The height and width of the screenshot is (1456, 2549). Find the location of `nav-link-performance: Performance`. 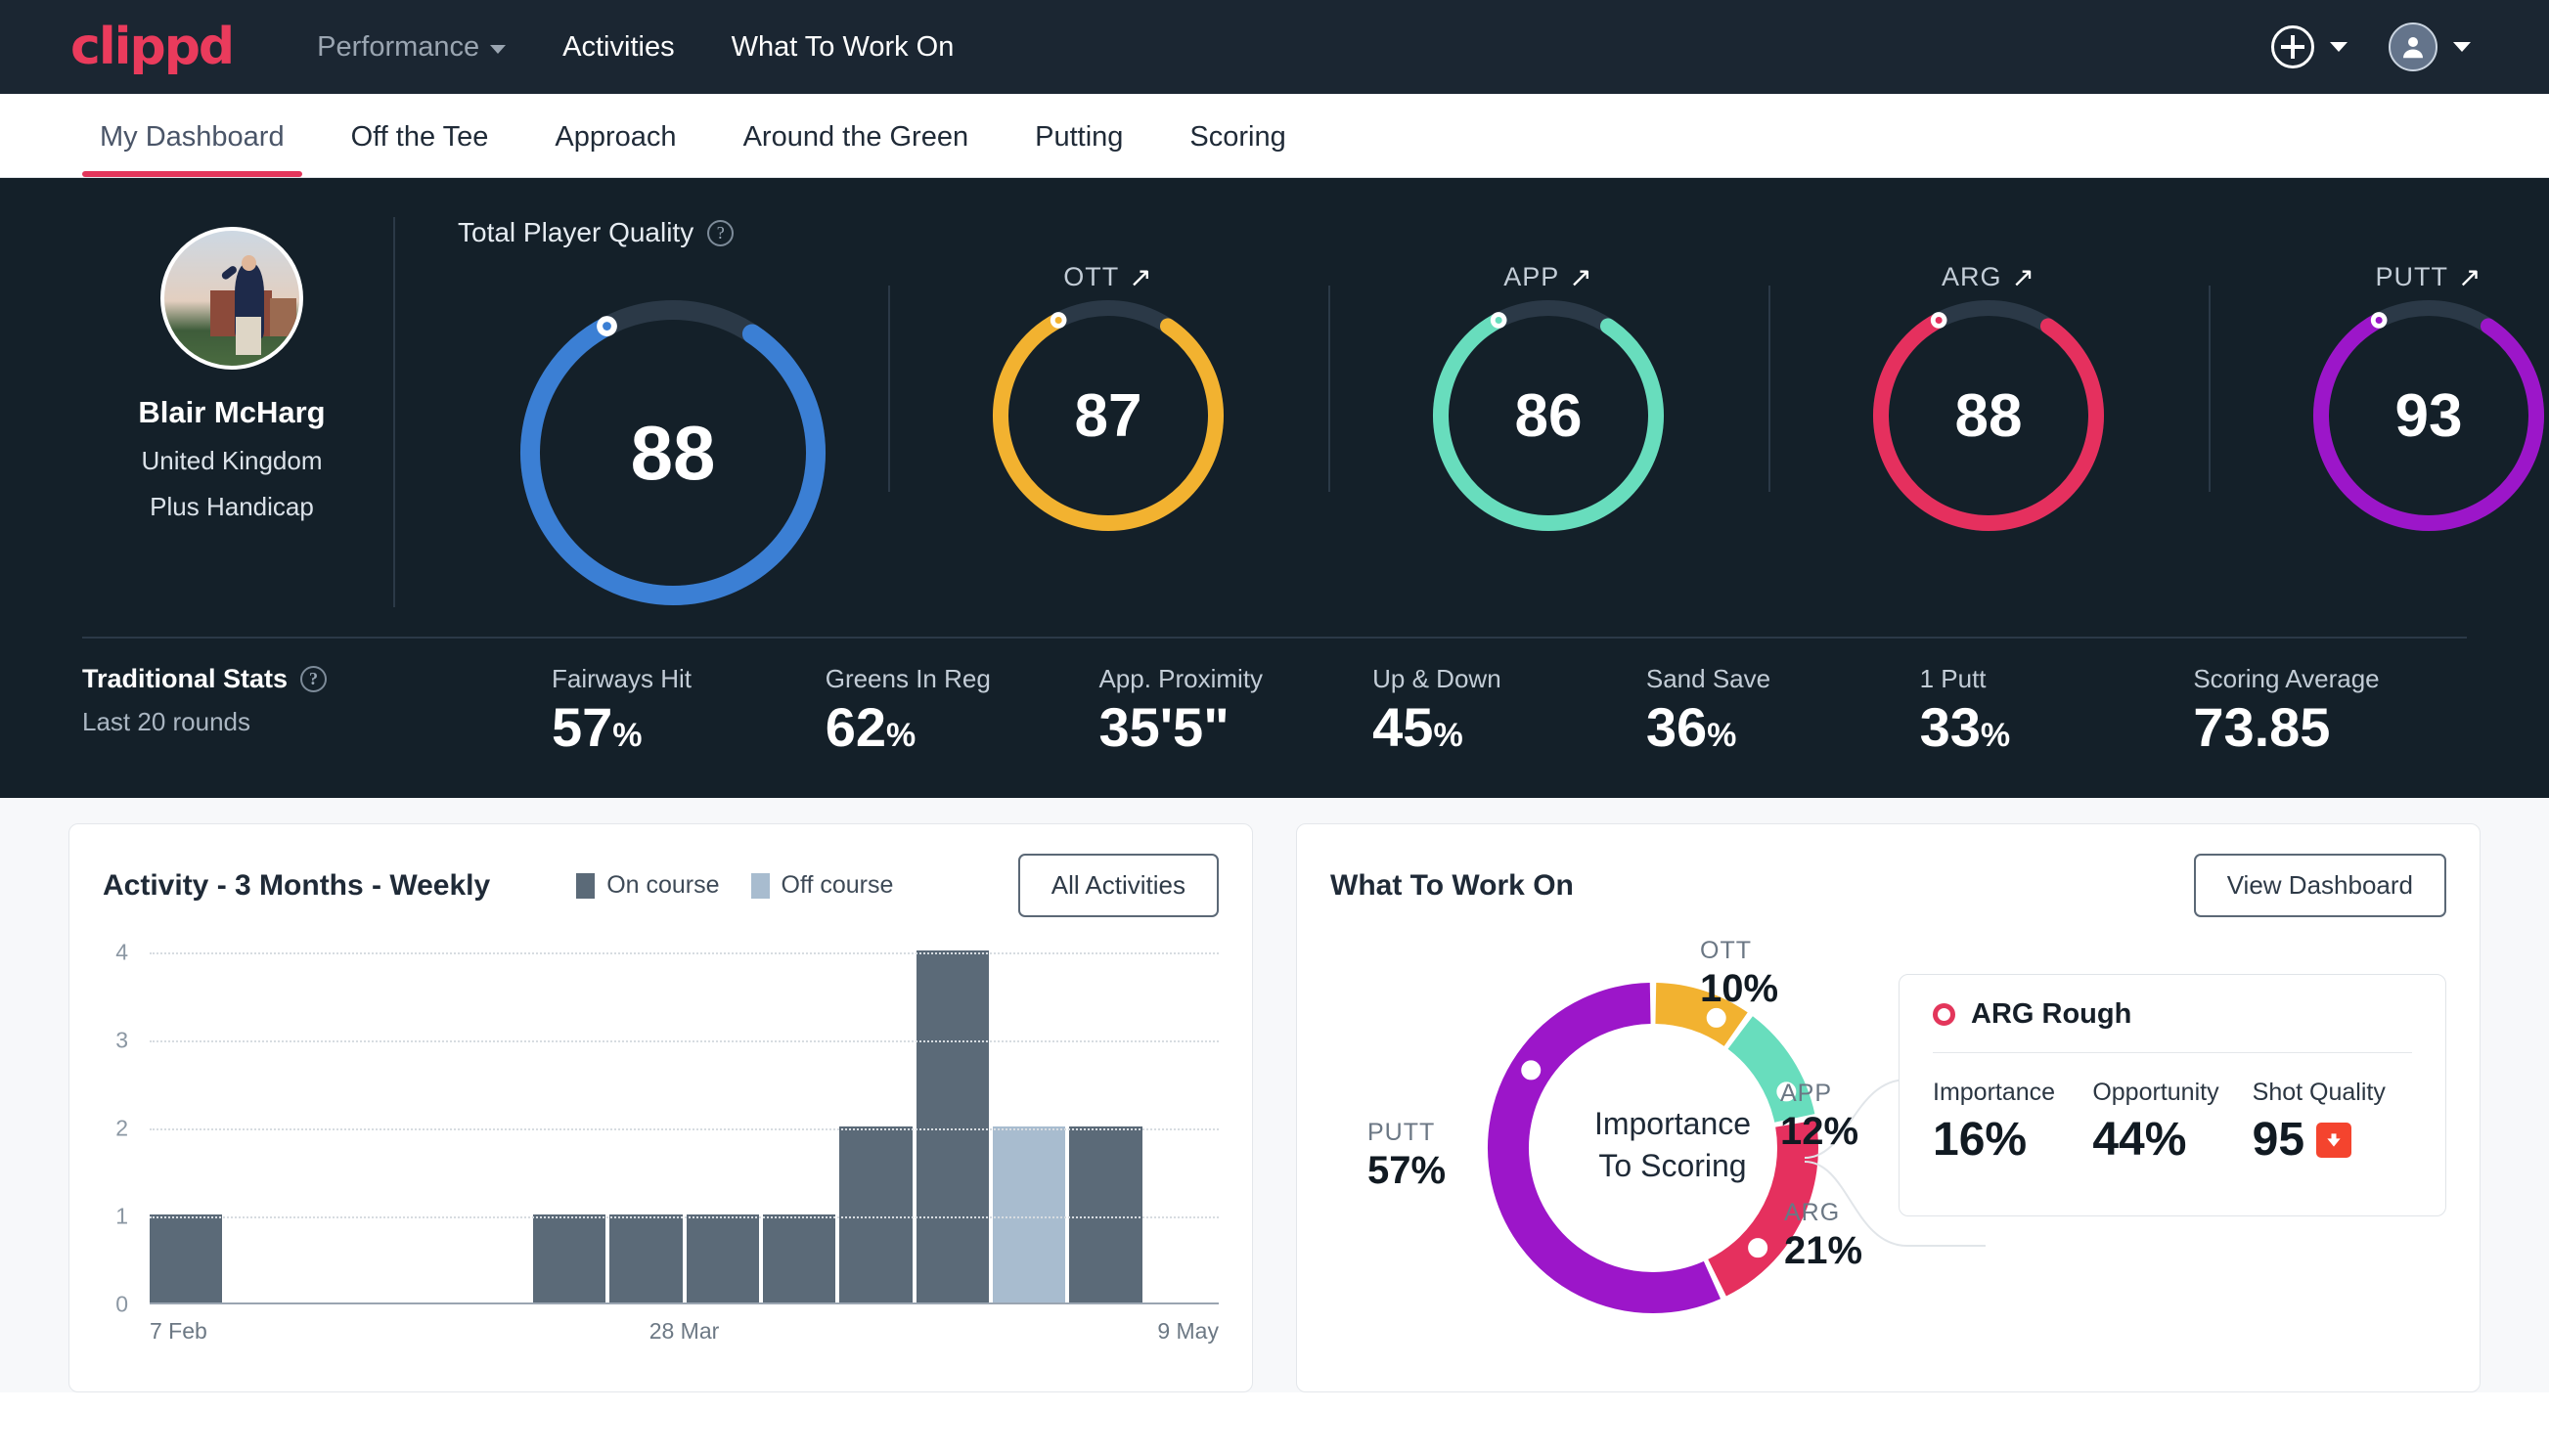

nav-link-performance: Performance is located at coordinates (412, 47).